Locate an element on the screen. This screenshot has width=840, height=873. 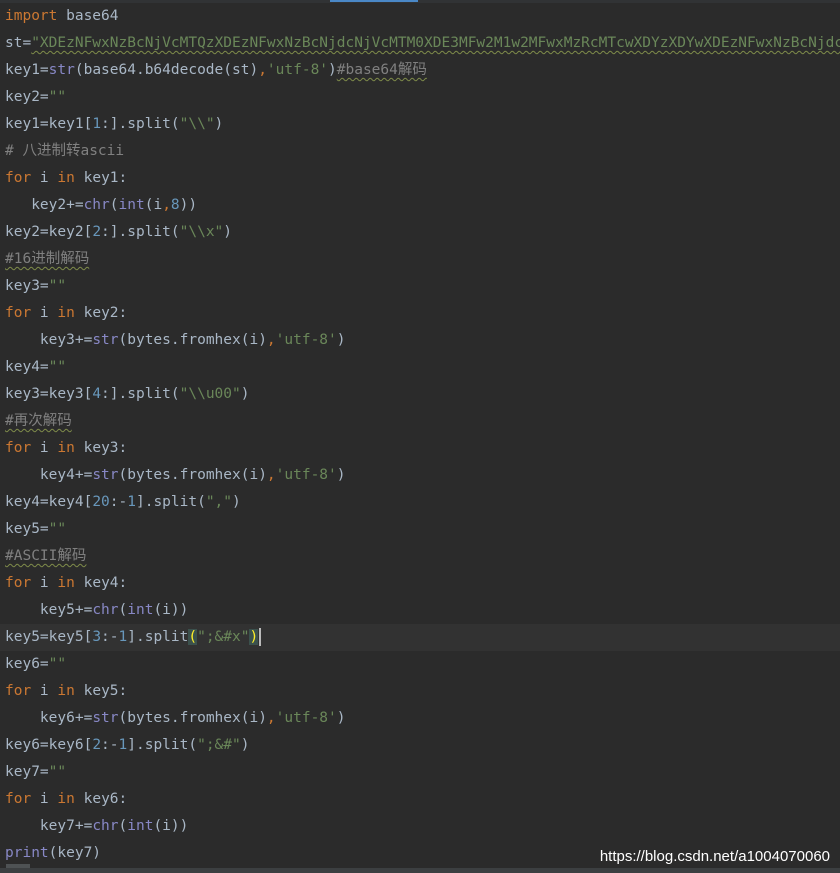
code-token: key6: is located at coordinates (101, 799).